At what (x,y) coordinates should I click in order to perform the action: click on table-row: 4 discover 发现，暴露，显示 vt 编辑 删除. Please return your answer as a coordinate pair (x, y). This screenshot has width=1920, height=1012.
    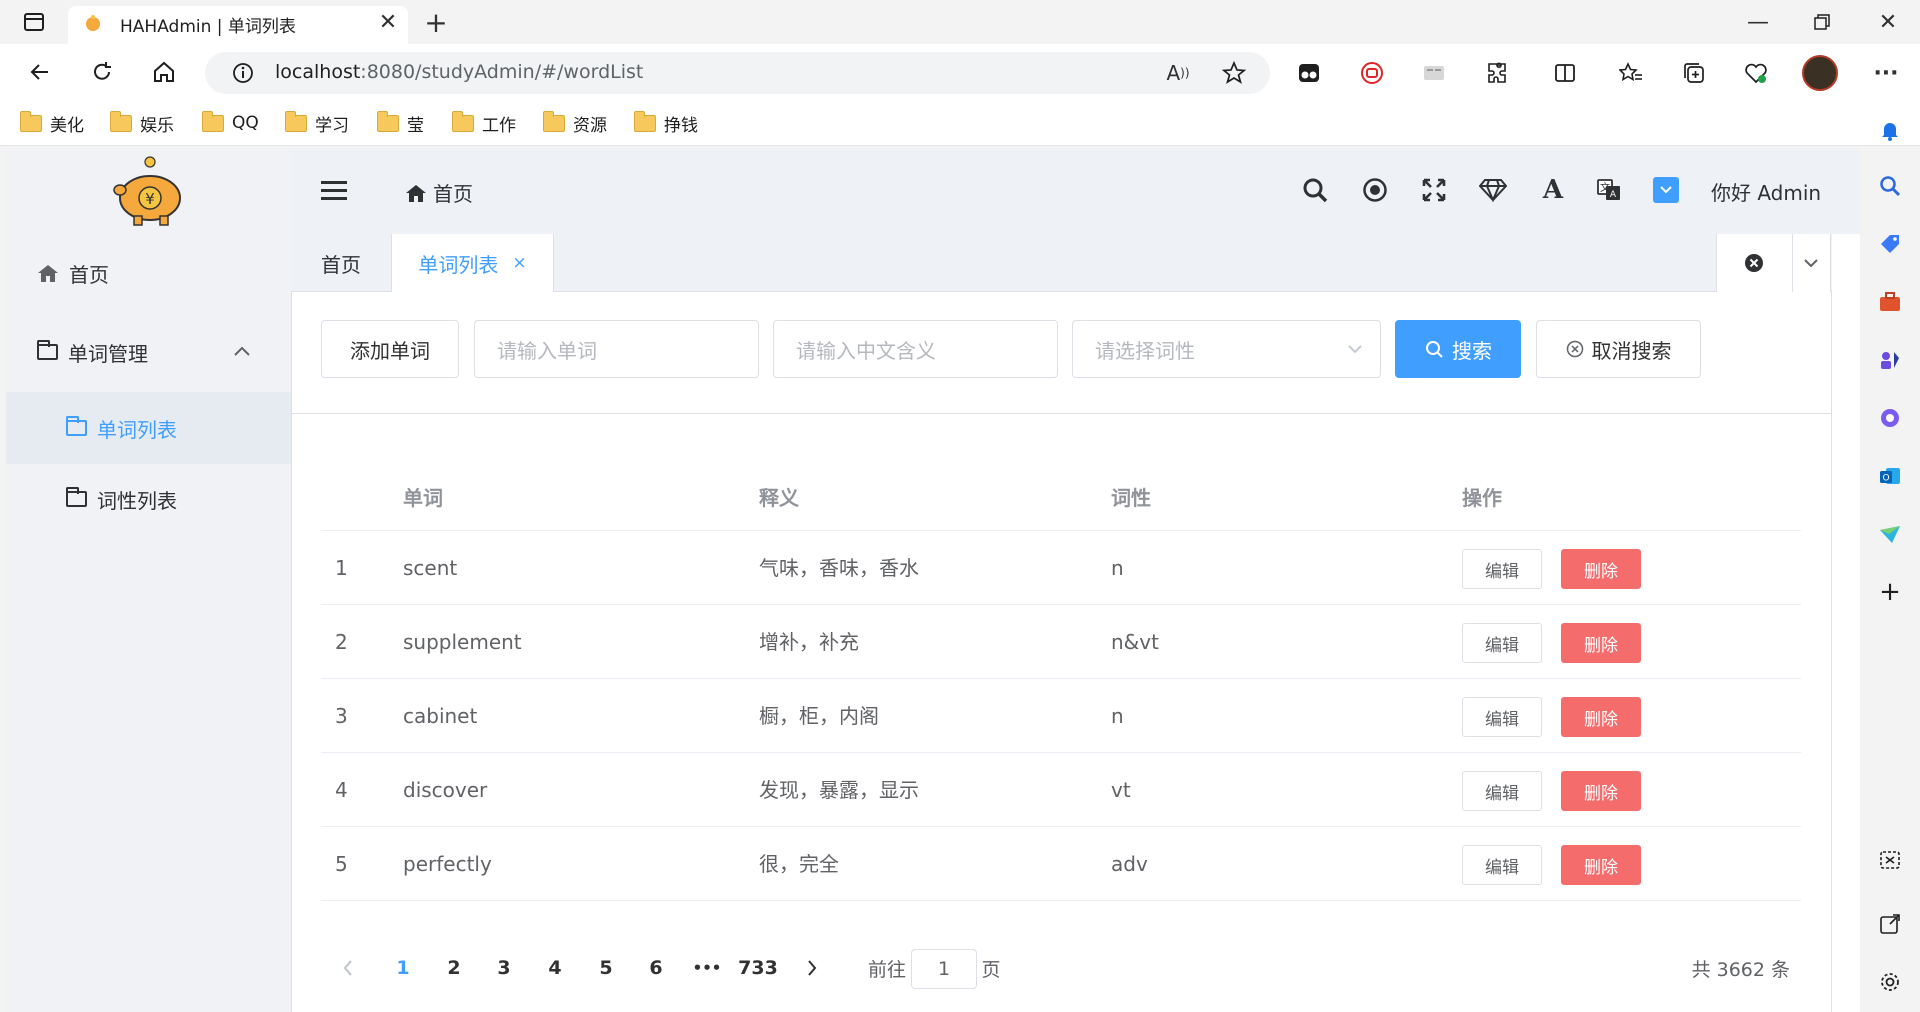
    Looking at the image, I should click on (1061, 790).